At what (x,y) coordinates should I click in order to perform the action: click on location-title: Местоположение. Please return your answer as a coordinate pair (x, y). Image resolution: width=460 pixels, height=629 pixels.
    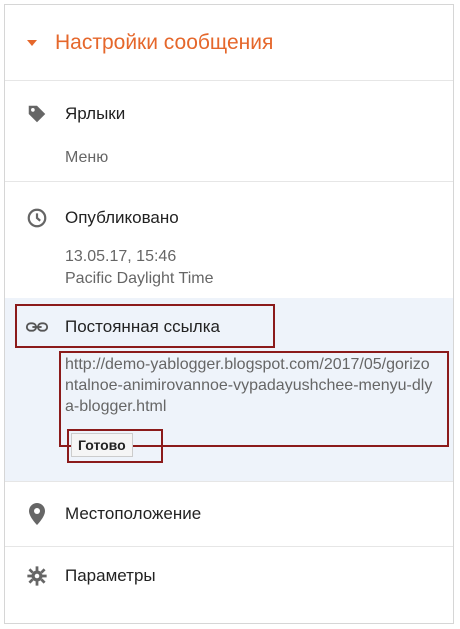
    Looking at the image, I should click on (133, 513).